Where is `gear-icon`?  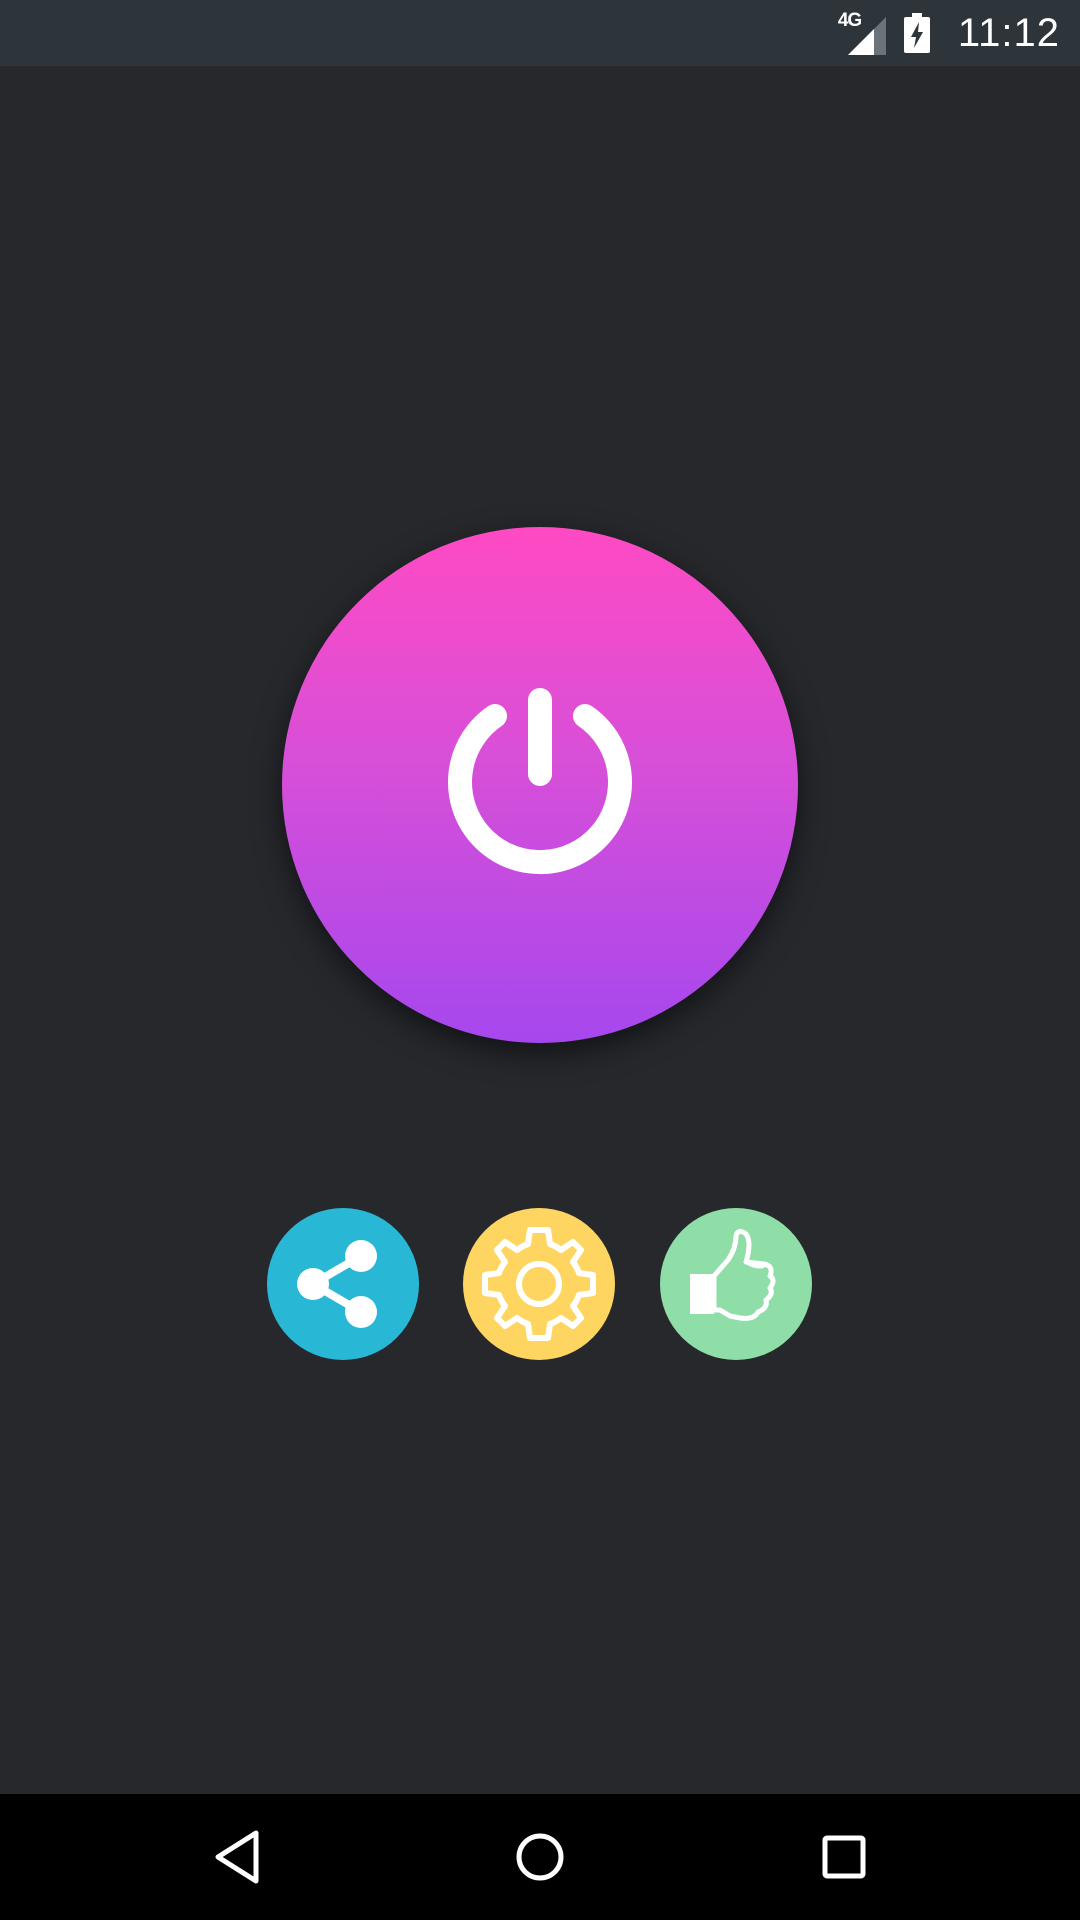
gear-icon is located at coordinates (539, 1284).